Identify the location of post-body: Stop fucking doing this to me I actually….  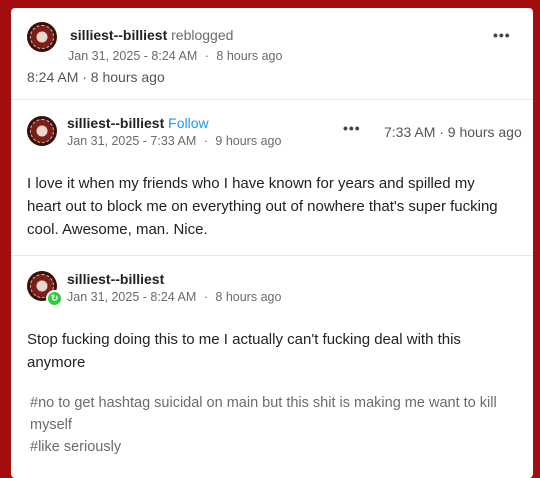
(244, 351).